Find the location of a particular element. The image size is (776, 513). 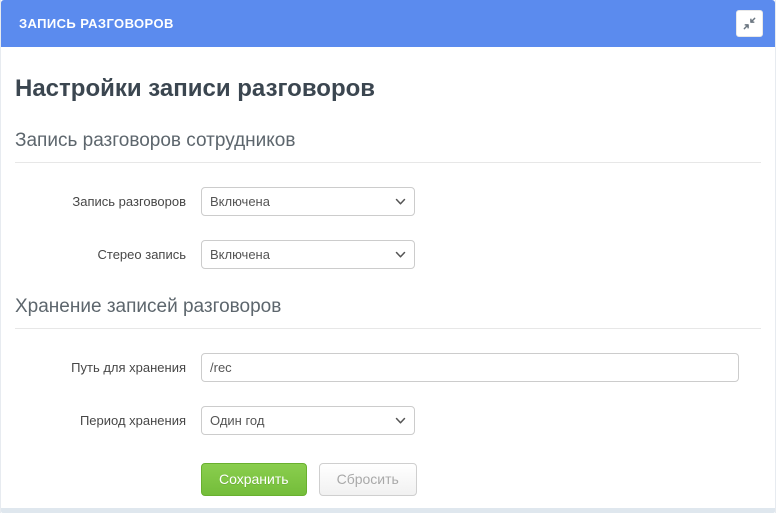

storage-path-input is located at coordinates (470, 367).